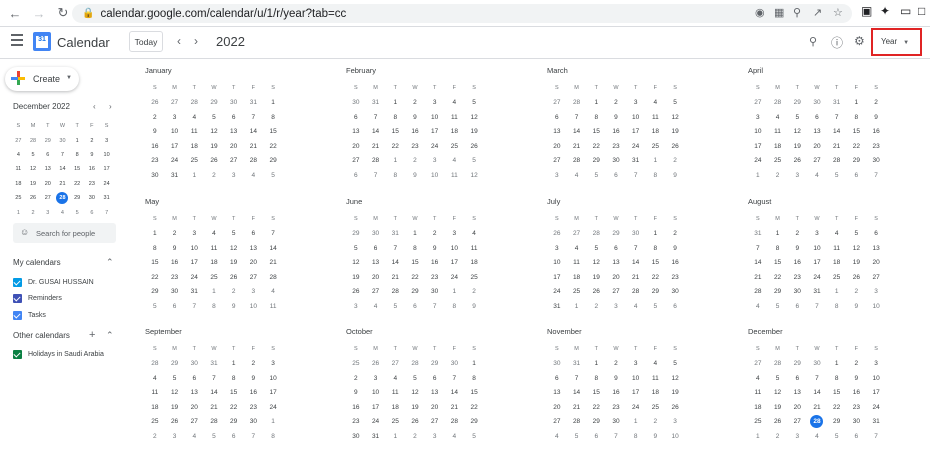 This screenshot has width=930, height=460. I want to click on month-name: March, so click(616, 73).